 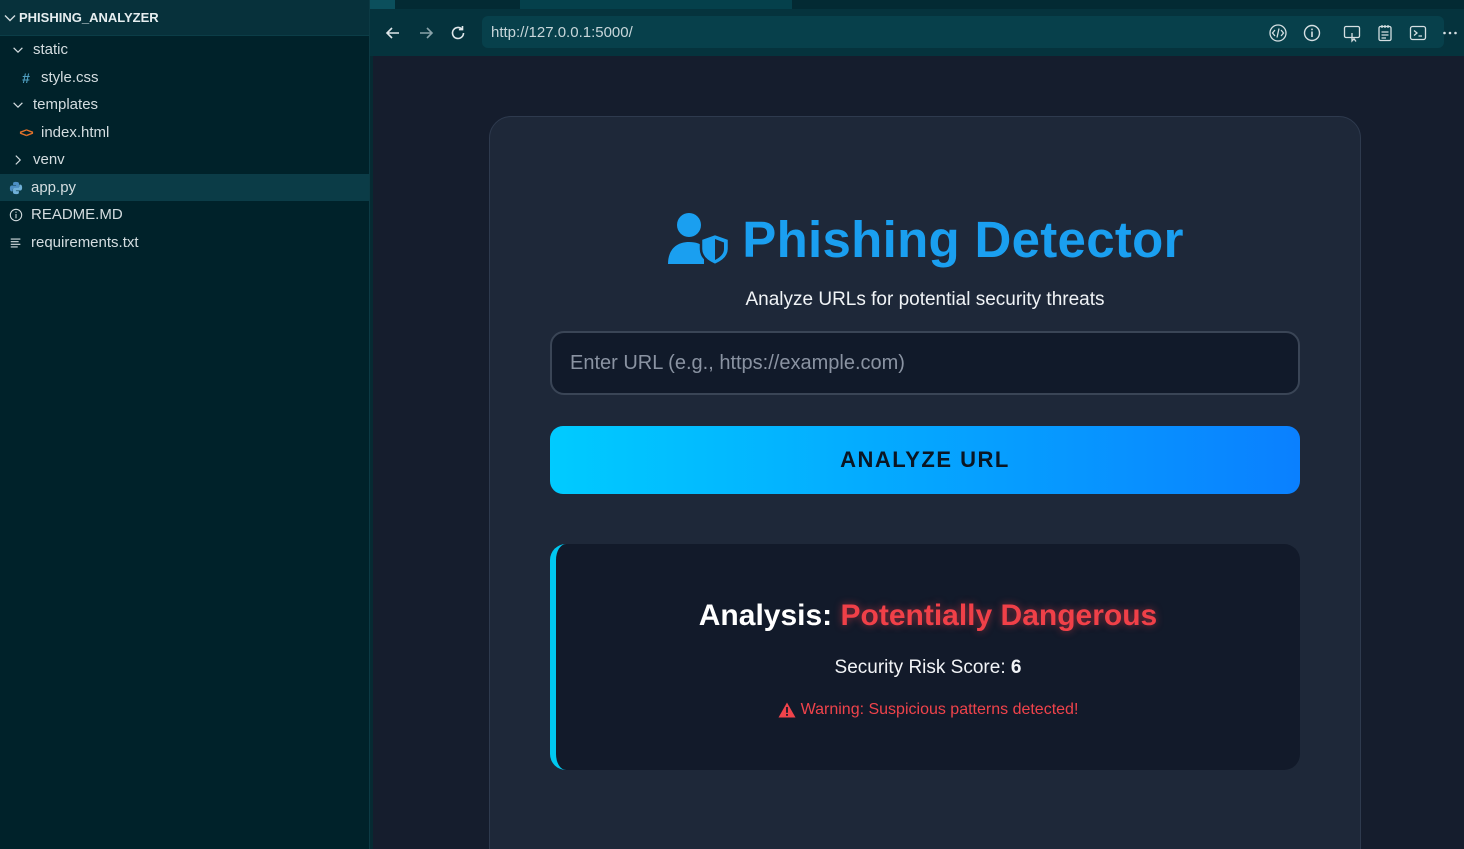 What do you see at coordinates (184, 132) in the screenshot?
I see `tree-file-index-html: <> index.html` at bounding box center [184, 132].